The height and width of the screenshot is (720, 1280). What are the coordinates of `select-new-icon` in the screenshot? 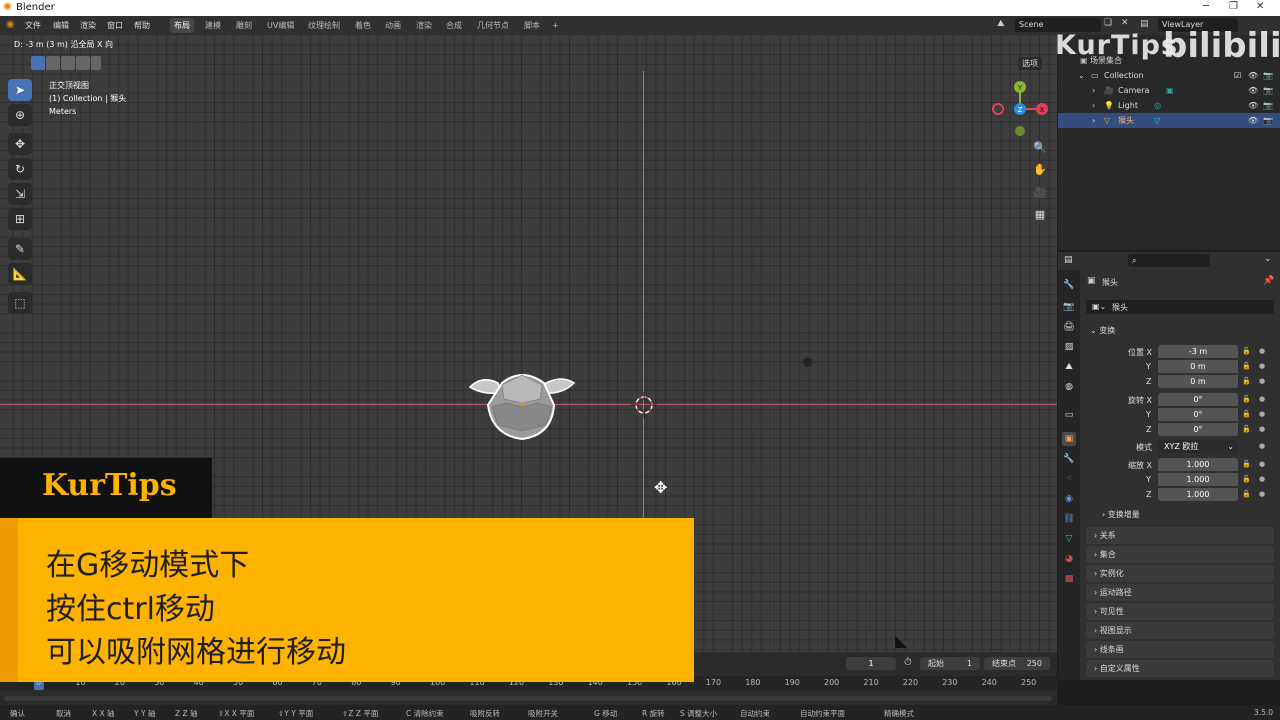 It's located at (38, 63).